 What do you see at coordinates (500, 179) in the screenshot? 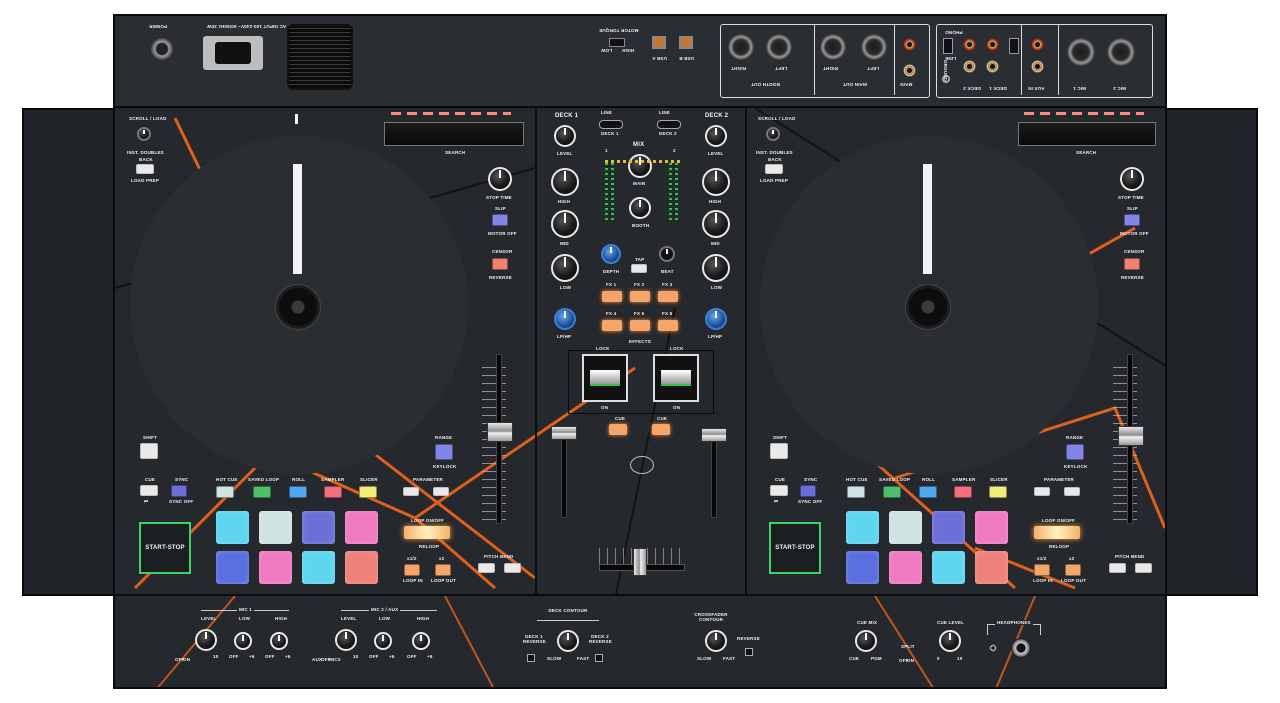
I see `stop-time-knob` at bounding box center [500, 179].